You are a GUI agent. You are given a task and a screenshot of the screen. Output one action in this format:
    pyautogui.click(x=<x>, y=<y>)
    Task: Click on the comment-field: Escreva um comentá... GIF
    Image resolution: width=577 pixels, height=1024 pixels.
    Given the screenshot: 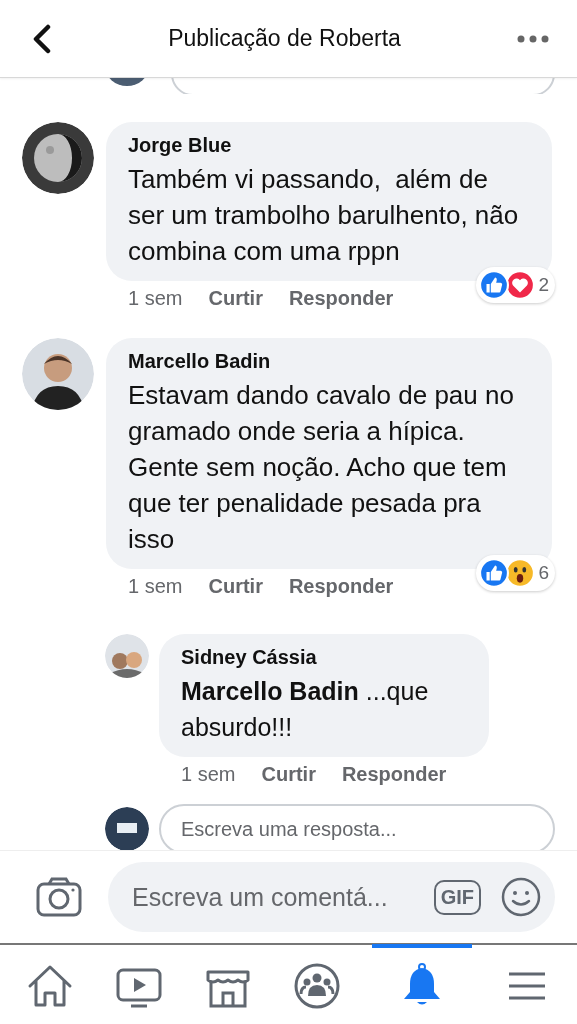 What is the action you would take?
    pyautogui.click(x=331, y=897)
    